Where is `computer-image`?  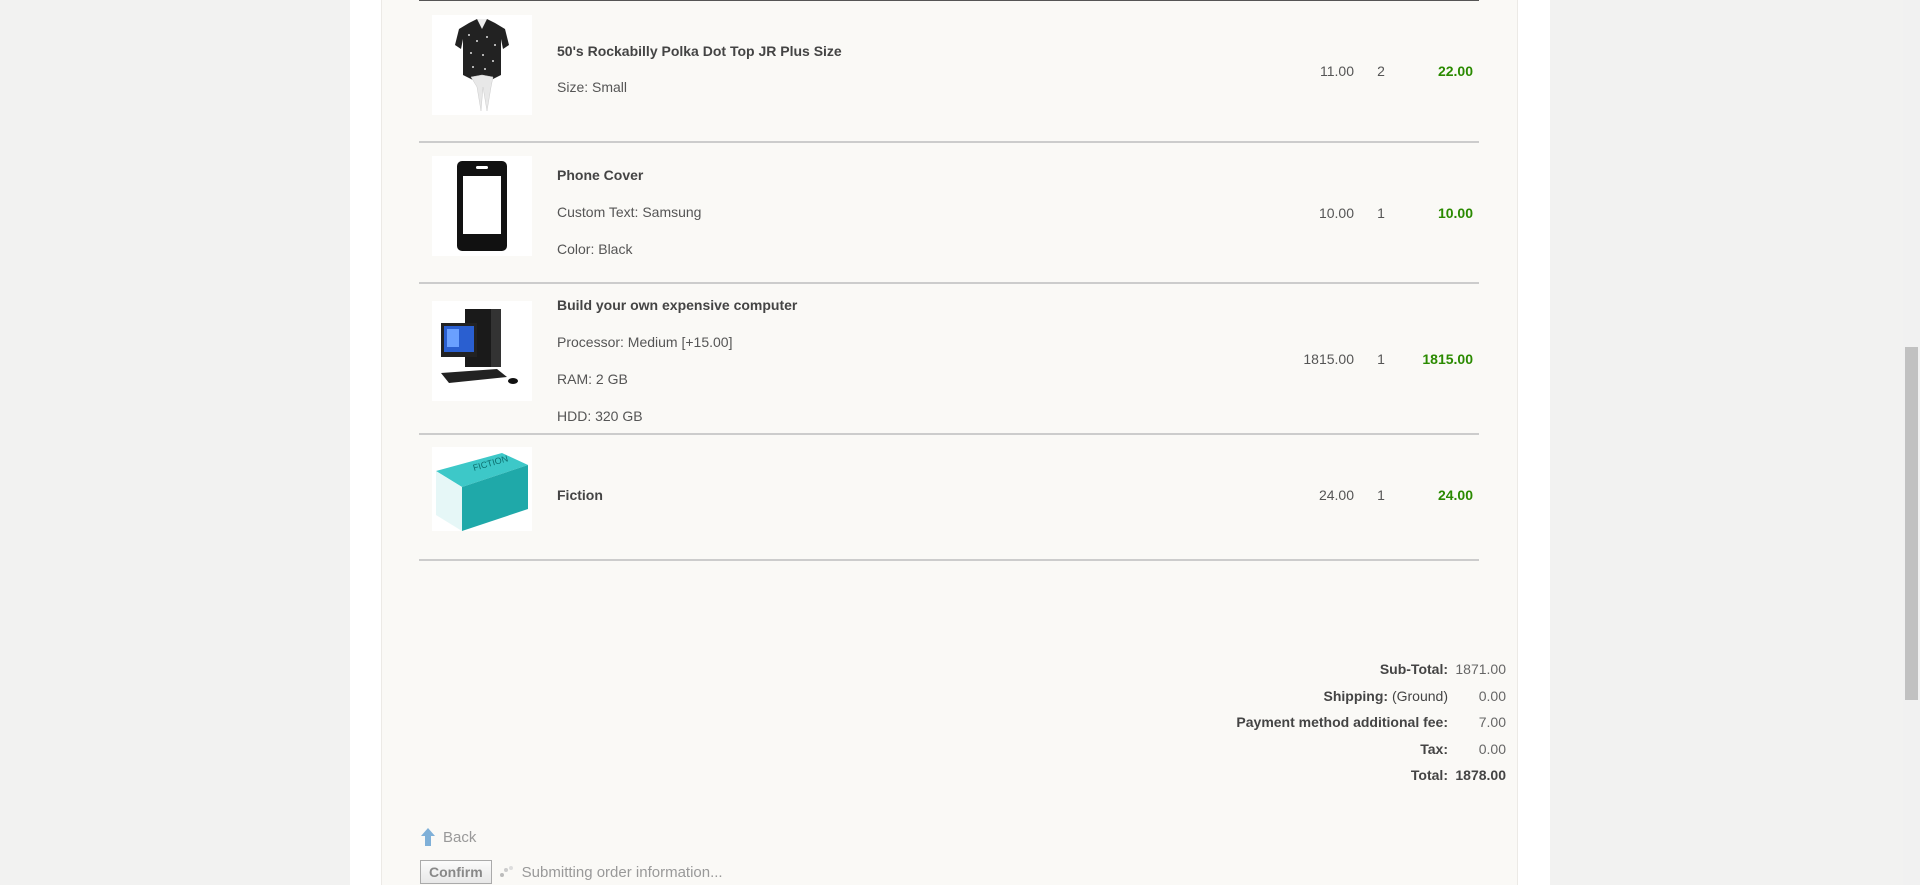
computer-image is located at coordinates (482, 351).